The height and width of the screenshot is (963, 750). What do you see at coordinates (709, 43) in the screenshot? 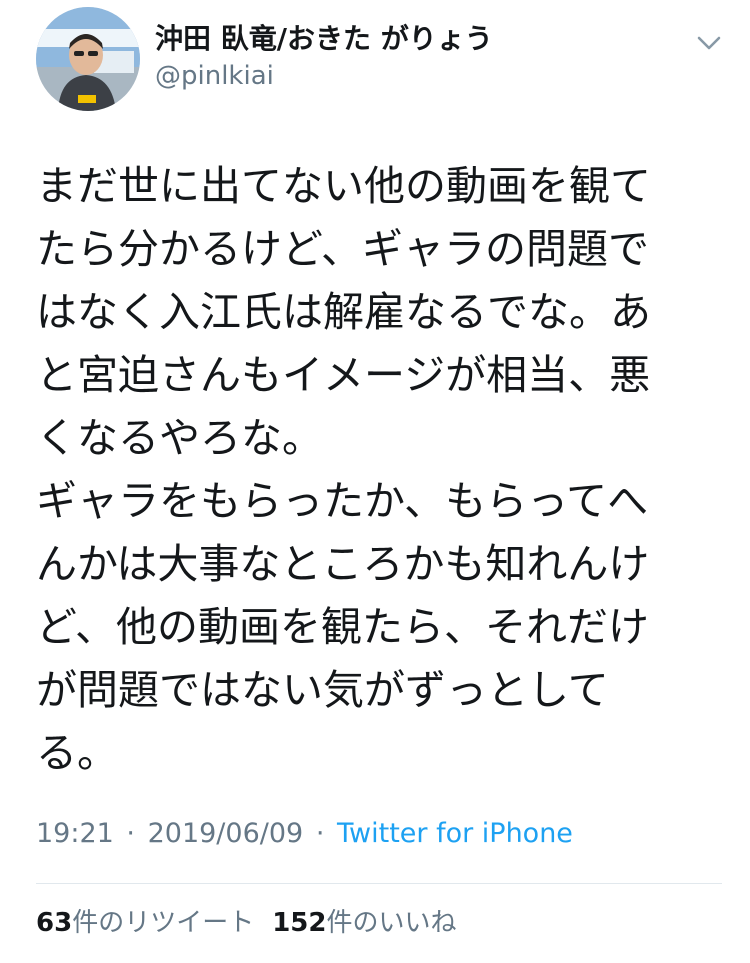
I see `chevron-down-icon` at bounding box center [709, 43].